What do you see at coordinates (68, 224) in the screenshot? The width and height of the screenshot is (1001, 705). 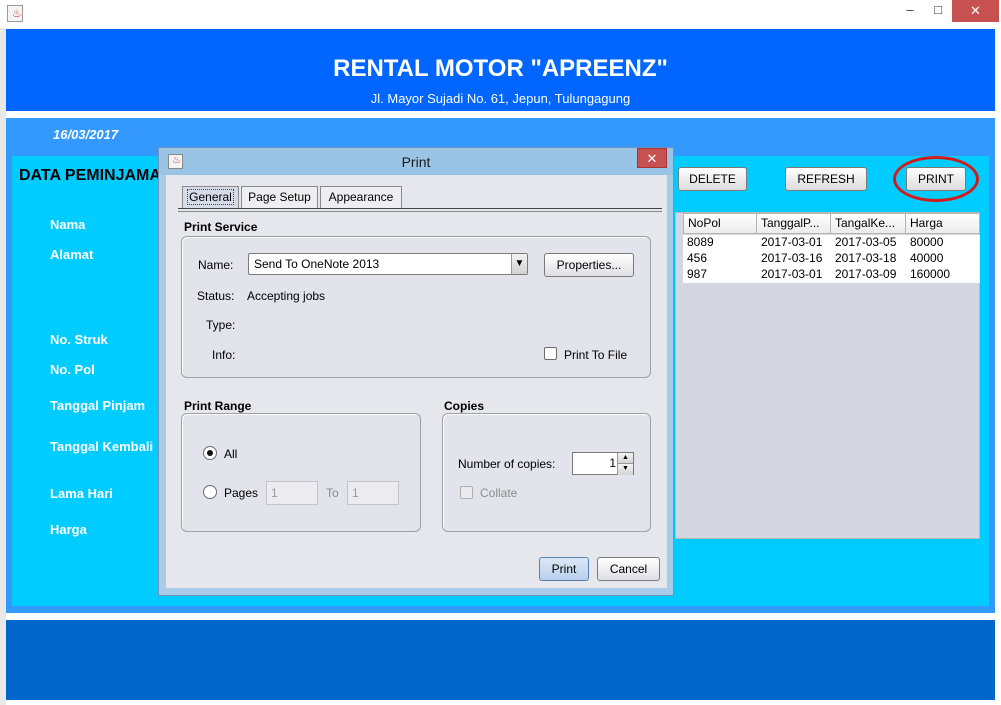 I see `label-nama: Nama` at bounding box center [68, 224].